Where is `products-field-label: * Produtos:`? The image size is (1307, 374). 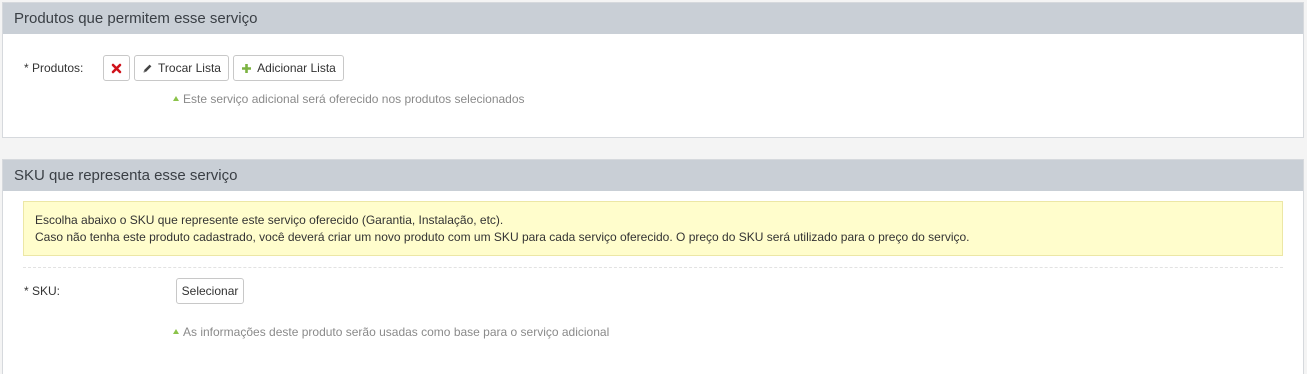 products-field-label: * Produtos: is located at coordinates (54, 68).